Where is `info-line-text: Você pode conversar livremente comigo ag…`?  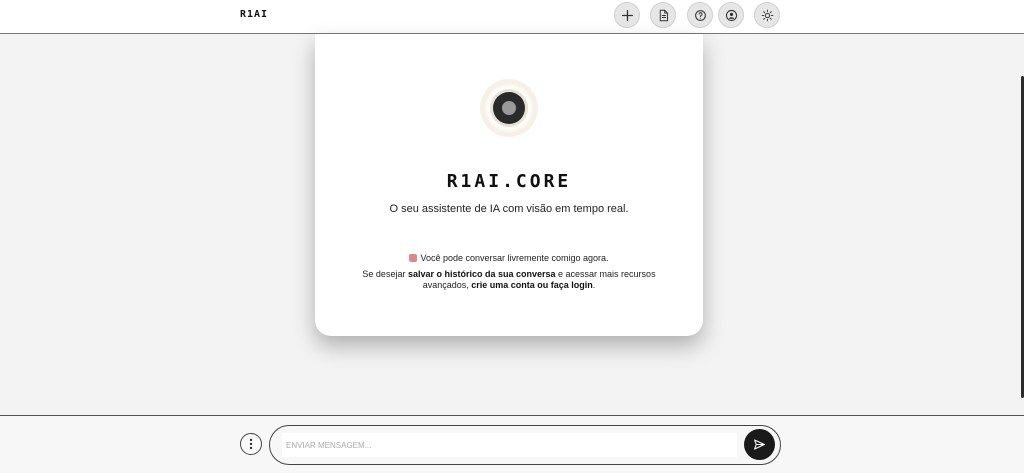
info-line-text: Você pode conversar livremente comigo ag… is located at coordinates (514, 258).